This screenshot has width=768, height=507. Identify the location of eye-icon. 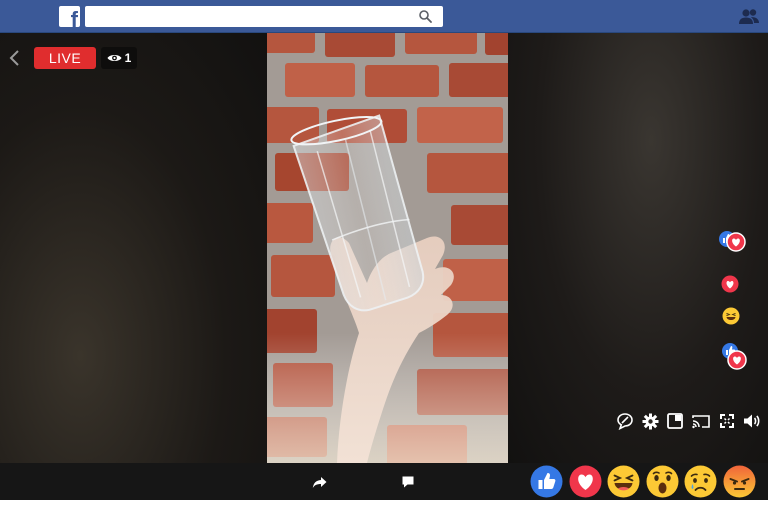
(114, 58).